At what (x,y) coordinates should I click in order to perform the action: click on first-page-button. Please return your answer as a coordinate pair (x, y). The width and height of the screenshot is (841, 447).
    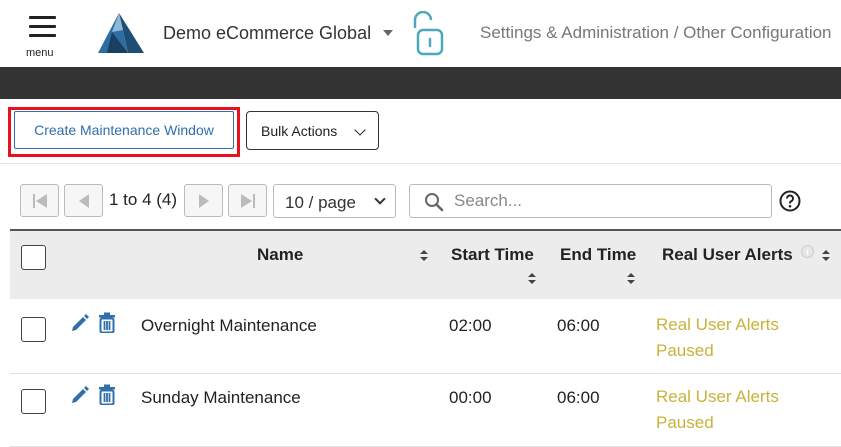
    Looking at the image, I should click on (39, 200).